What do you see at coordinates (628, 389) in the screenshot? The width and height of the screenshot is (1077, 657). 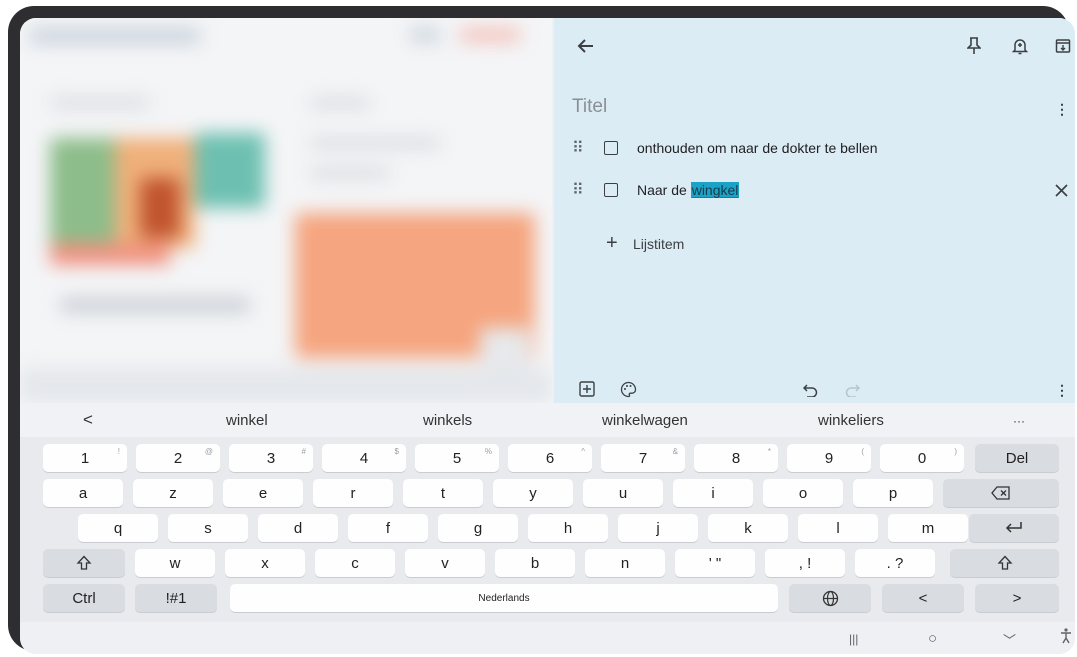 I see `palette-icon` at bounding box center [628, 389].